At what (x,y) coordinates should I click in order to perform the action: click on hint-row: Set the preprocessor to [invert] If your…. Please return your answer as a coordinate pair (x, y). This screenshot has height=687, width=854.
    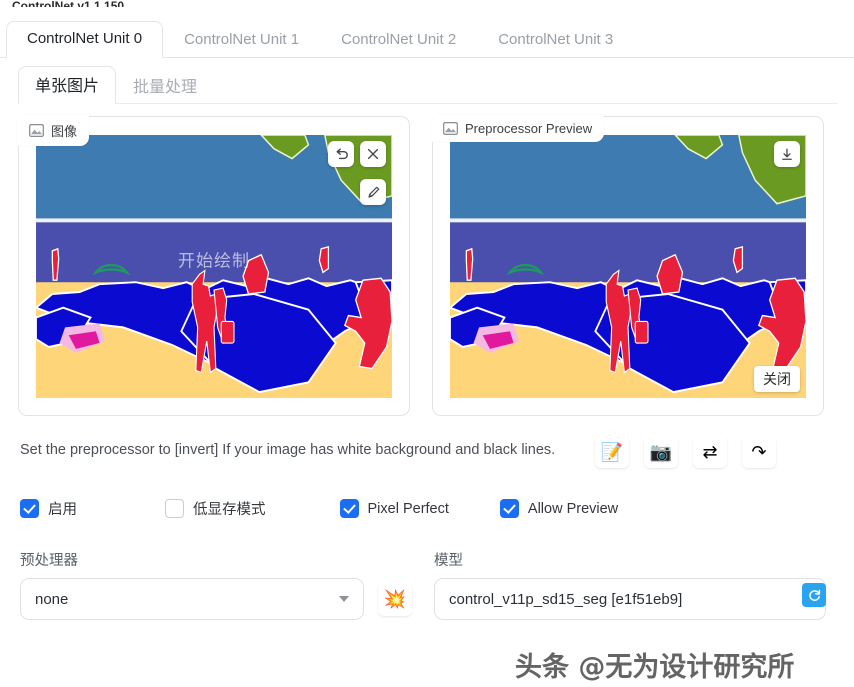
    Looking at the image, I should click on (429, 451).